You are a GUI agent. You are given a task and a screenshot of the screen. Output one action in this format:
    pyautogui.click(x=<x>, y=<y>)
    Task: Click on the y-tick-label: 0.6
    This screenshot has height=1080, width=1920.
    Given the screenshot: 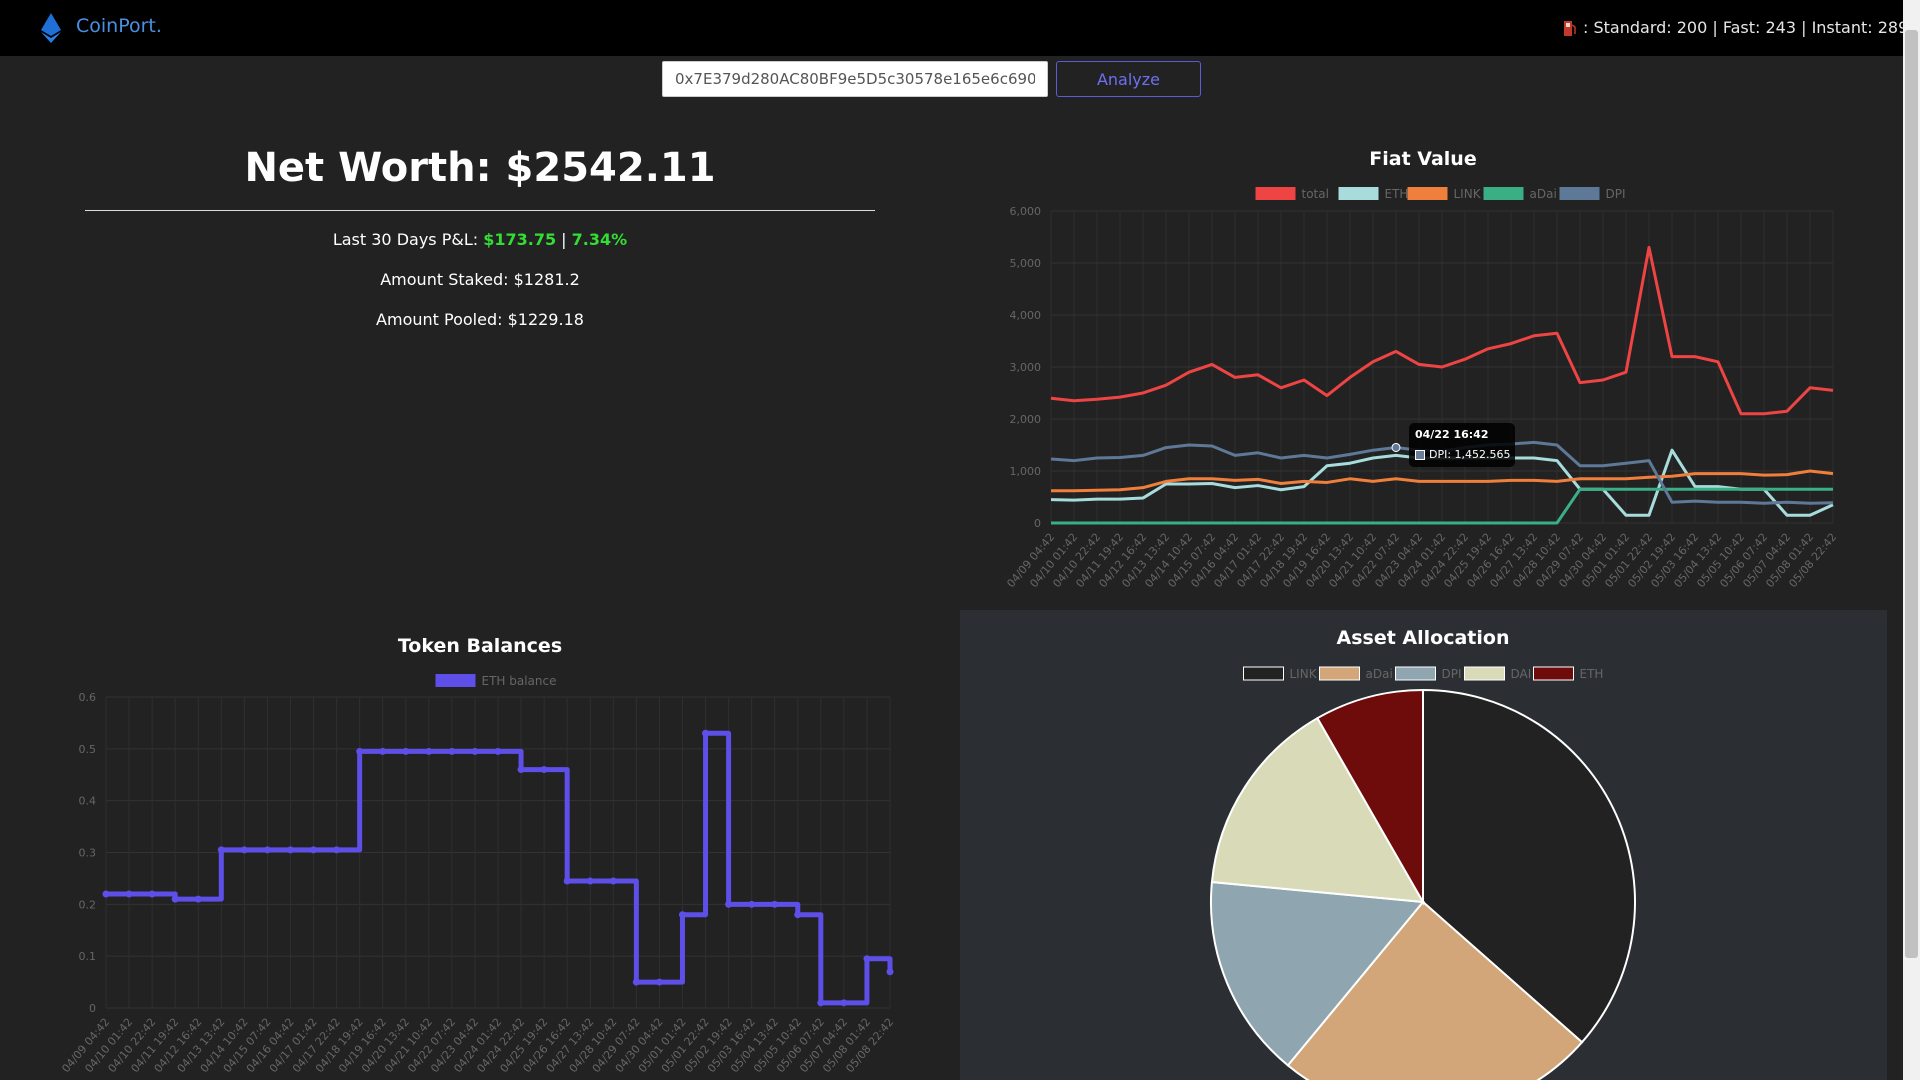 What is the action you would take?
    pyautogui.click(x=88, y=697)
    